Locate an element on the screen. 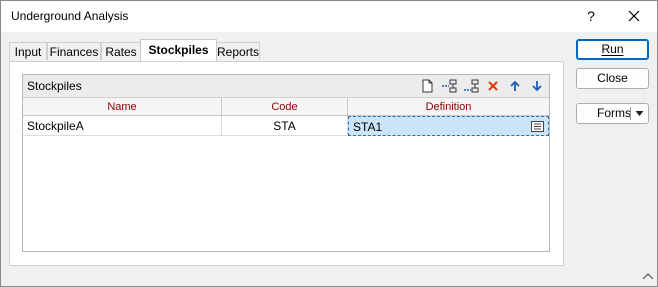 This screenshot has width=658, height=287. column-header-name: Name is located at coordinates (122, 107).